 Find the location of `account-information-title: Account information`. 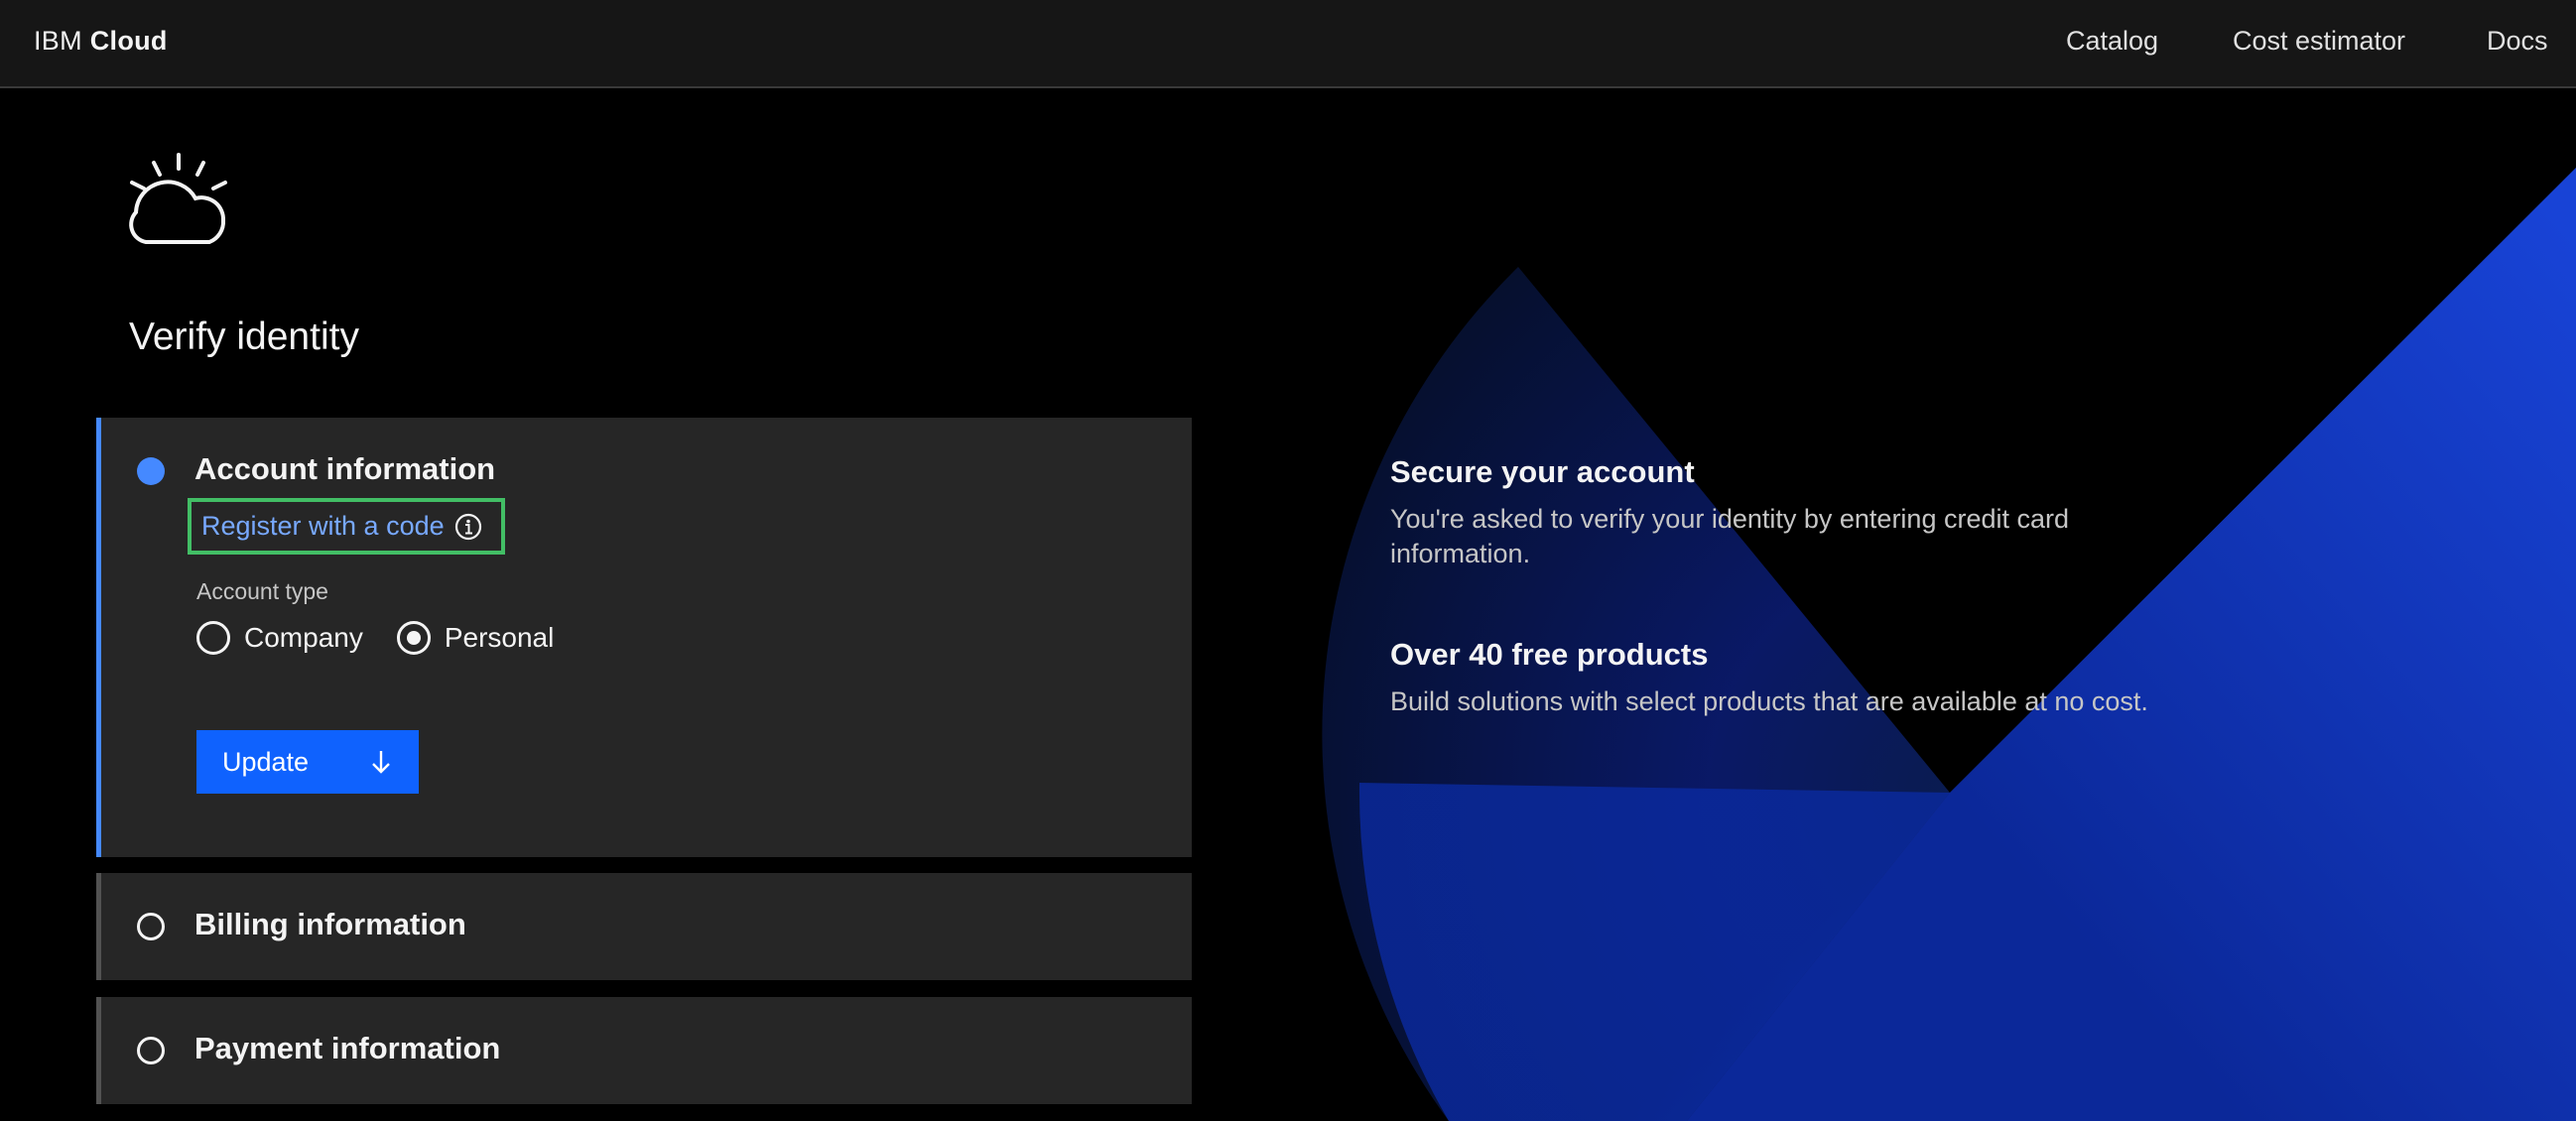

account-information-title: Account information is located at coordinates (345, 468).